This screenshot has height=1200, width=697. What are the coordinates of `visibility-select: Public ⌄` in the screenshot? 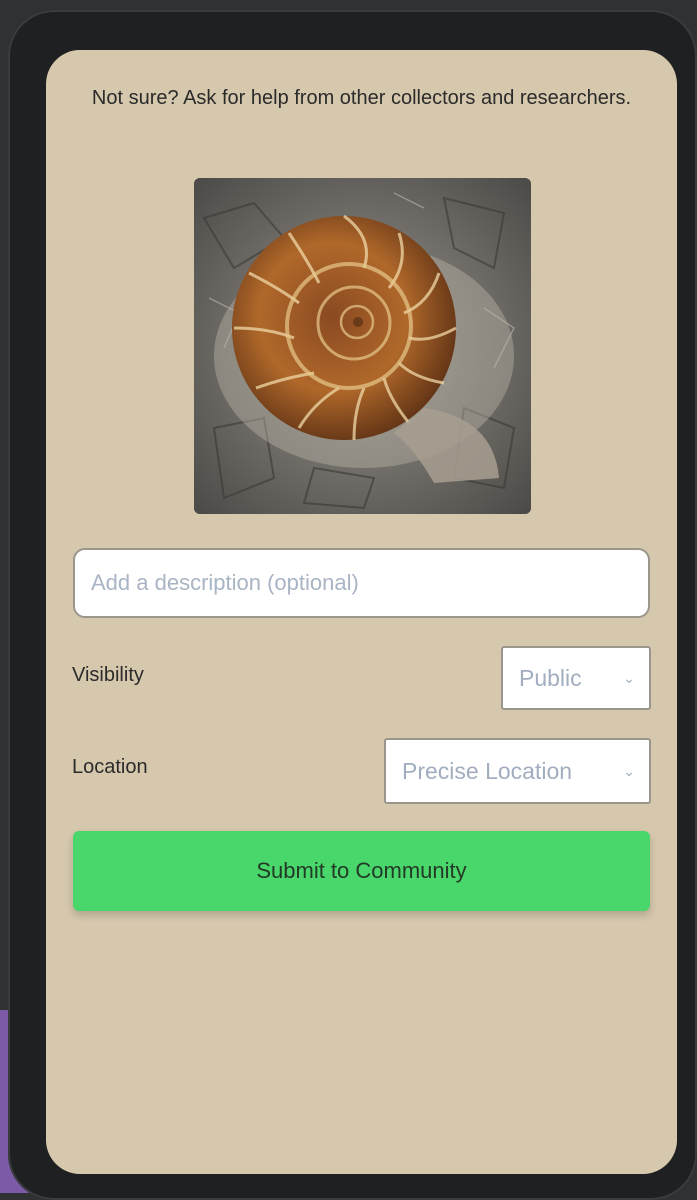 It's located at (576, 678).